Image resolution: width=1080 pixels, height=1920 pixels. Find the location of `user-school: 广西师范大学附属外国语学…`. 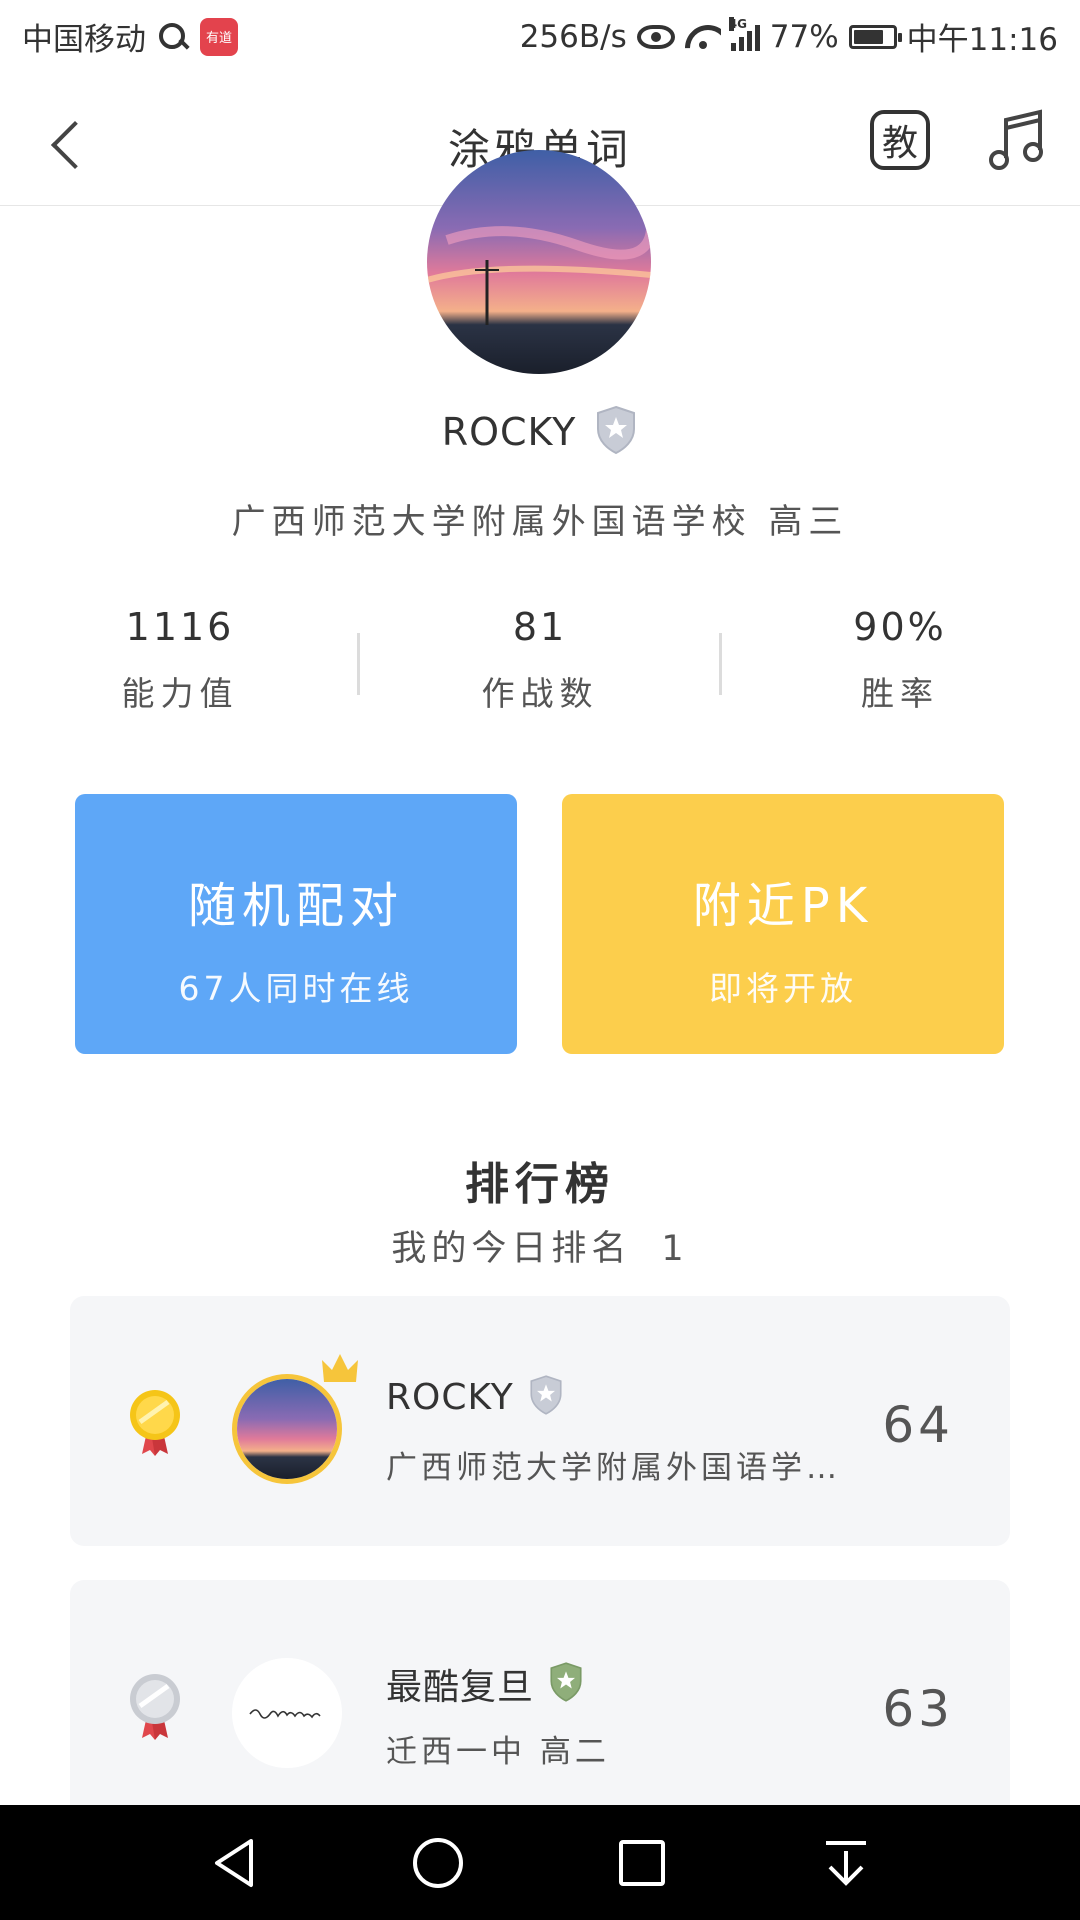

user-school: 广西师范大学附属外国语学… is located at coordinates (613, 1468).